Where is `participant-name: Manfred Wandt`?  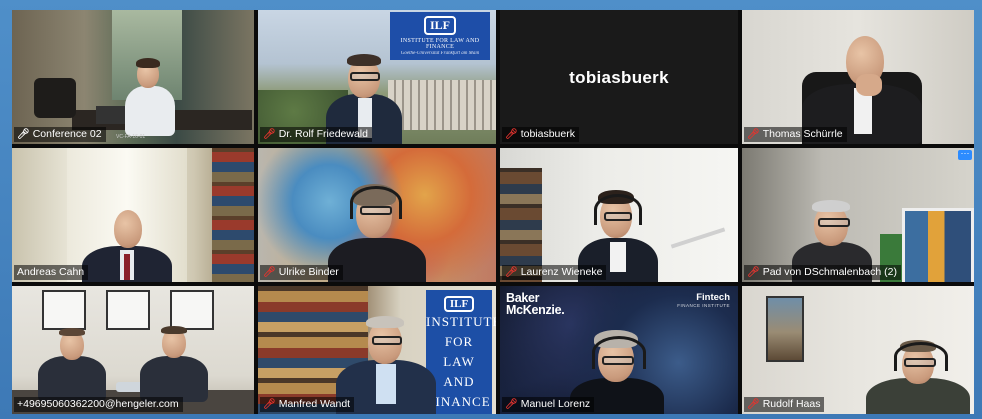 participant-name: Manfred Wandt is located at coordinates (314, 404).